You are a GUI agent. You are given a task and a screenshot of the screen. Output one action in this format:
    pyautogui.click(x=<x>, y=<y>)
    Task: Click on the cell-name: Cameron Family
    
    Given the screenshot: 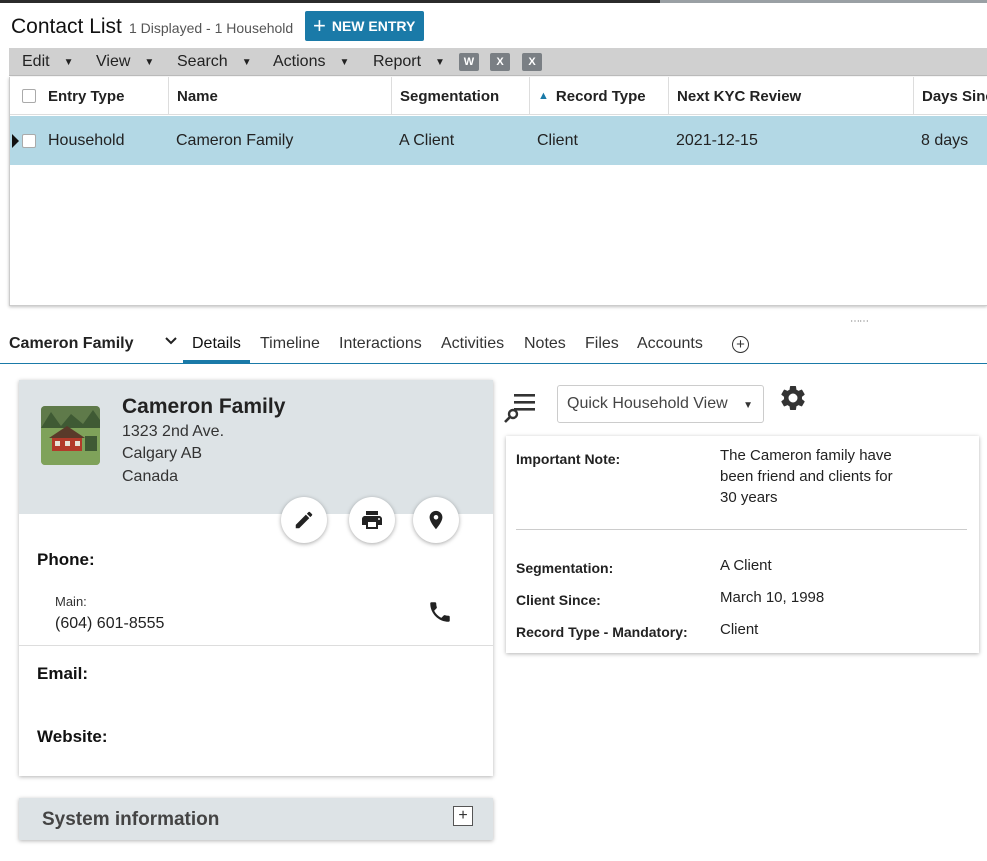 What is the action you would take?
    pyautogui.click(x=235, y=140)
    